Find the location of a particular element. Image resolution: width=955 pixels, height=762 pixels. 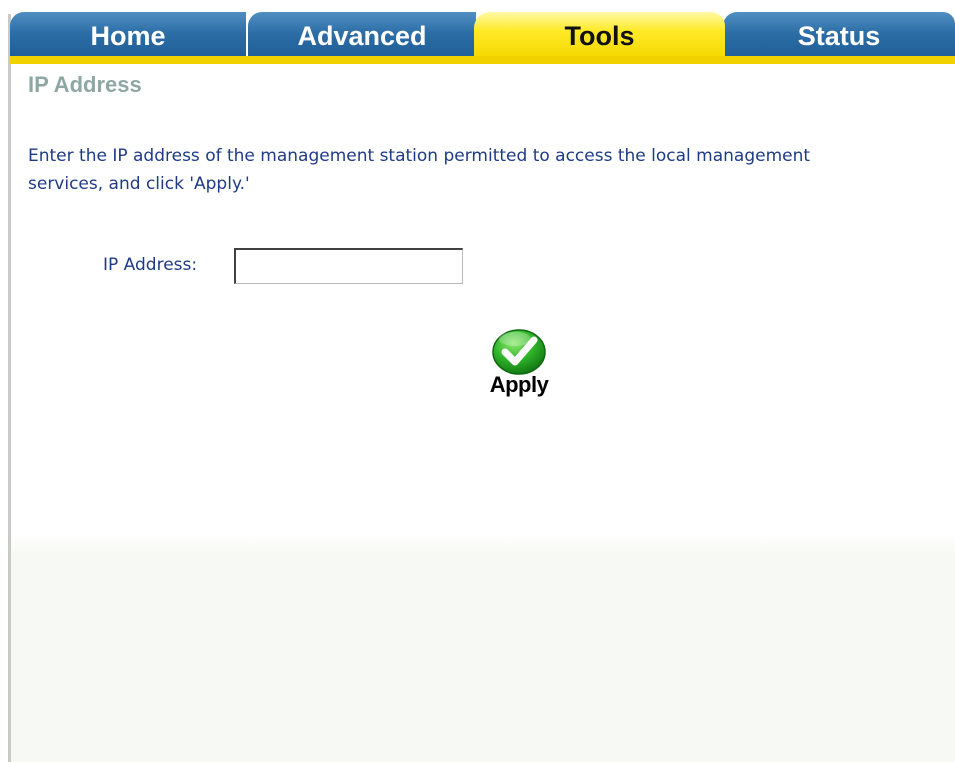

ip-address-input is located at coordinates (348, 266).